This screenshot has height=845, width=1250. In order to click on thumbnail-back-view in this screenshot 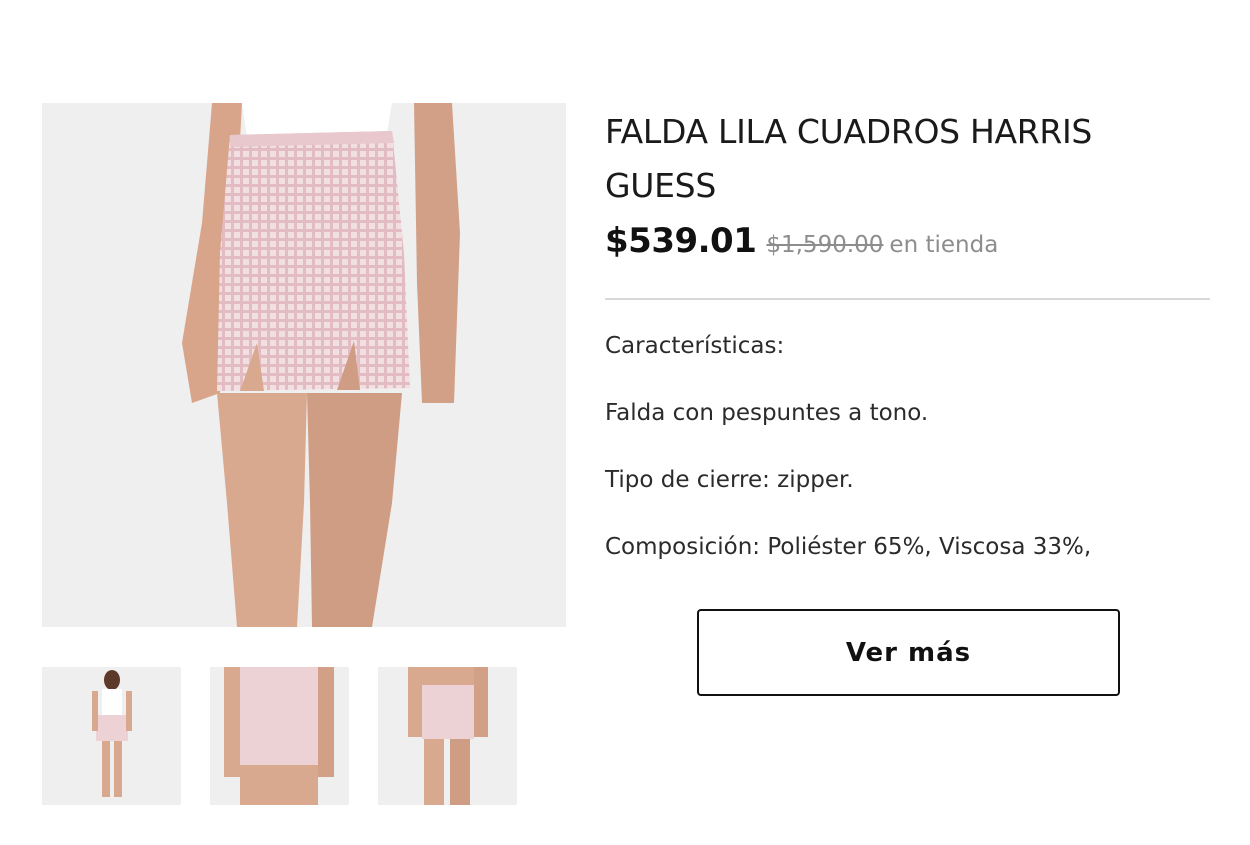, I will do `click(447, 736)`.